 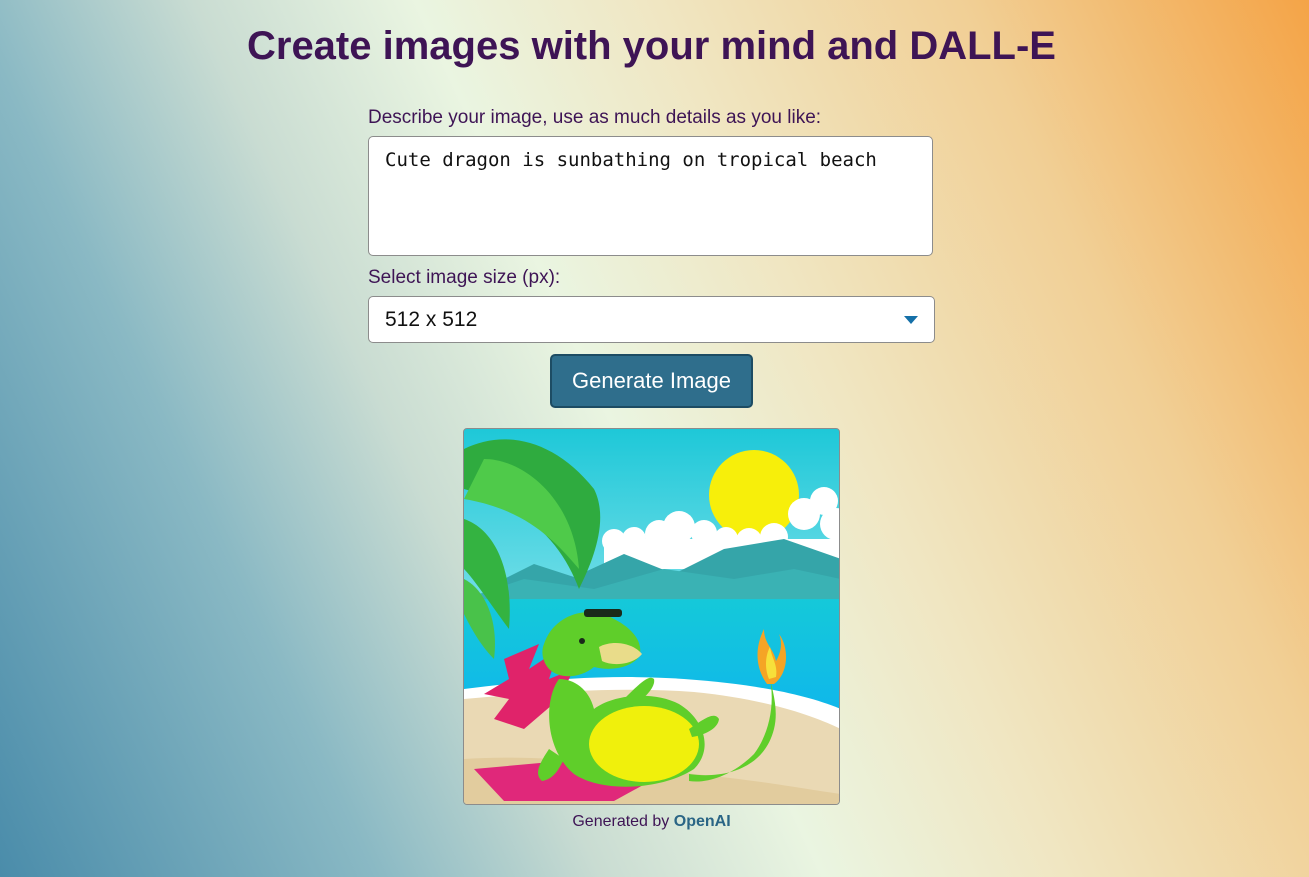 I want to click on generate-image-button: Generate Image, so click(x=651, y=381).